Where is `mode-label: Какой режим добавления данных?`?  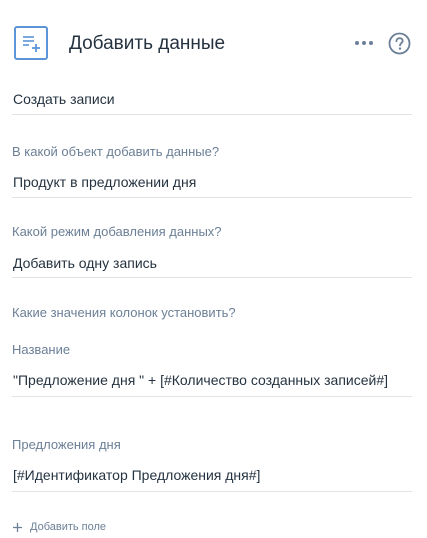
mode-label: Какой режим добавления данных? is located at coordinates (117, 231).